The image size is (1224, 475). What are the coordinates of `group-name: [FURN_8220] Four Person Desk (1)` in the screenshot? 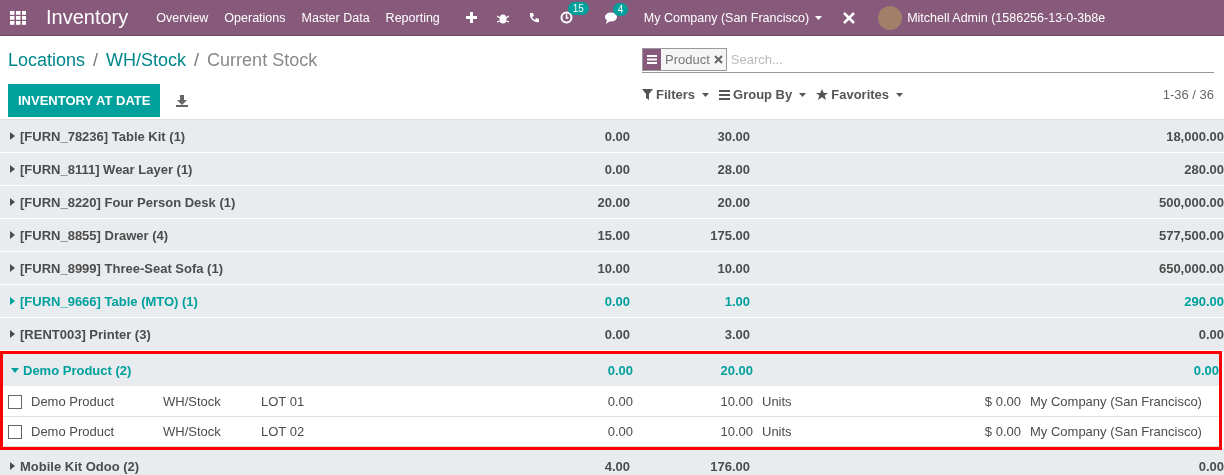 It's located at (250, 202).